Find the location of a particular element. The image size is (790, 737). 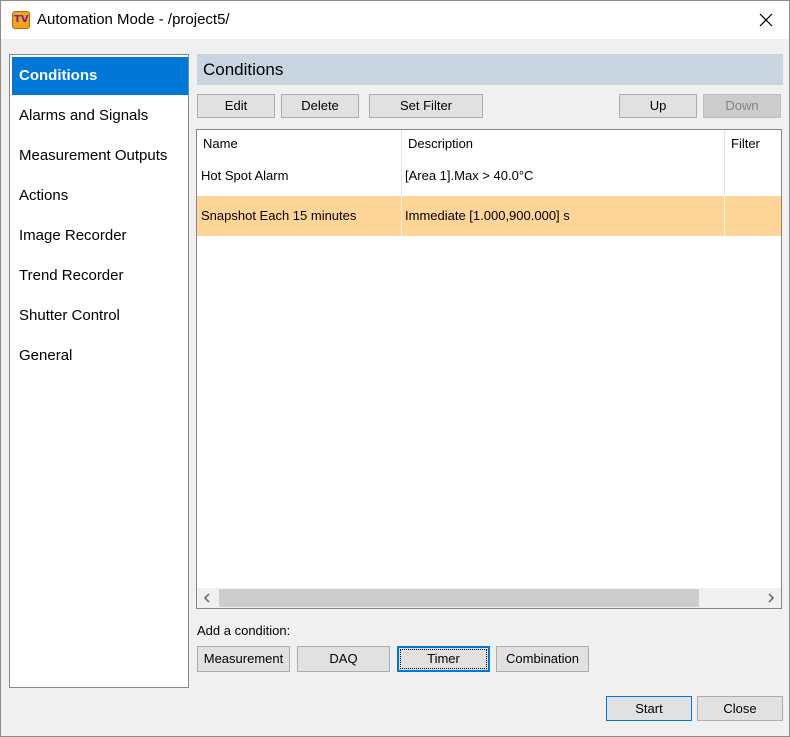

title-bar: TV Automation Mode - /project5/ is located at coordinates (395, 20).